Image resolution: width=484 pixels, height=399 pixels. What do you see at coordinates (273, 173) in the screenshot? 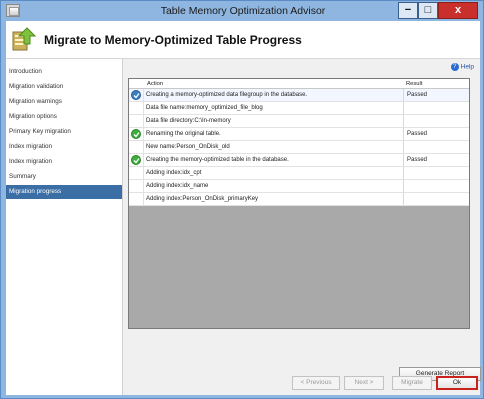
I see `row-action: Adding index:idx_cpt` at bounding box center [273, 173].